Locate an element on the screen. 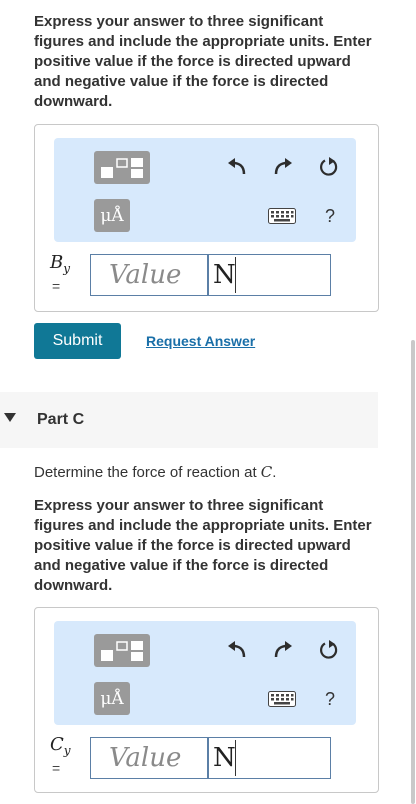  part-c-equals: = is located at coordinates (56, 768).